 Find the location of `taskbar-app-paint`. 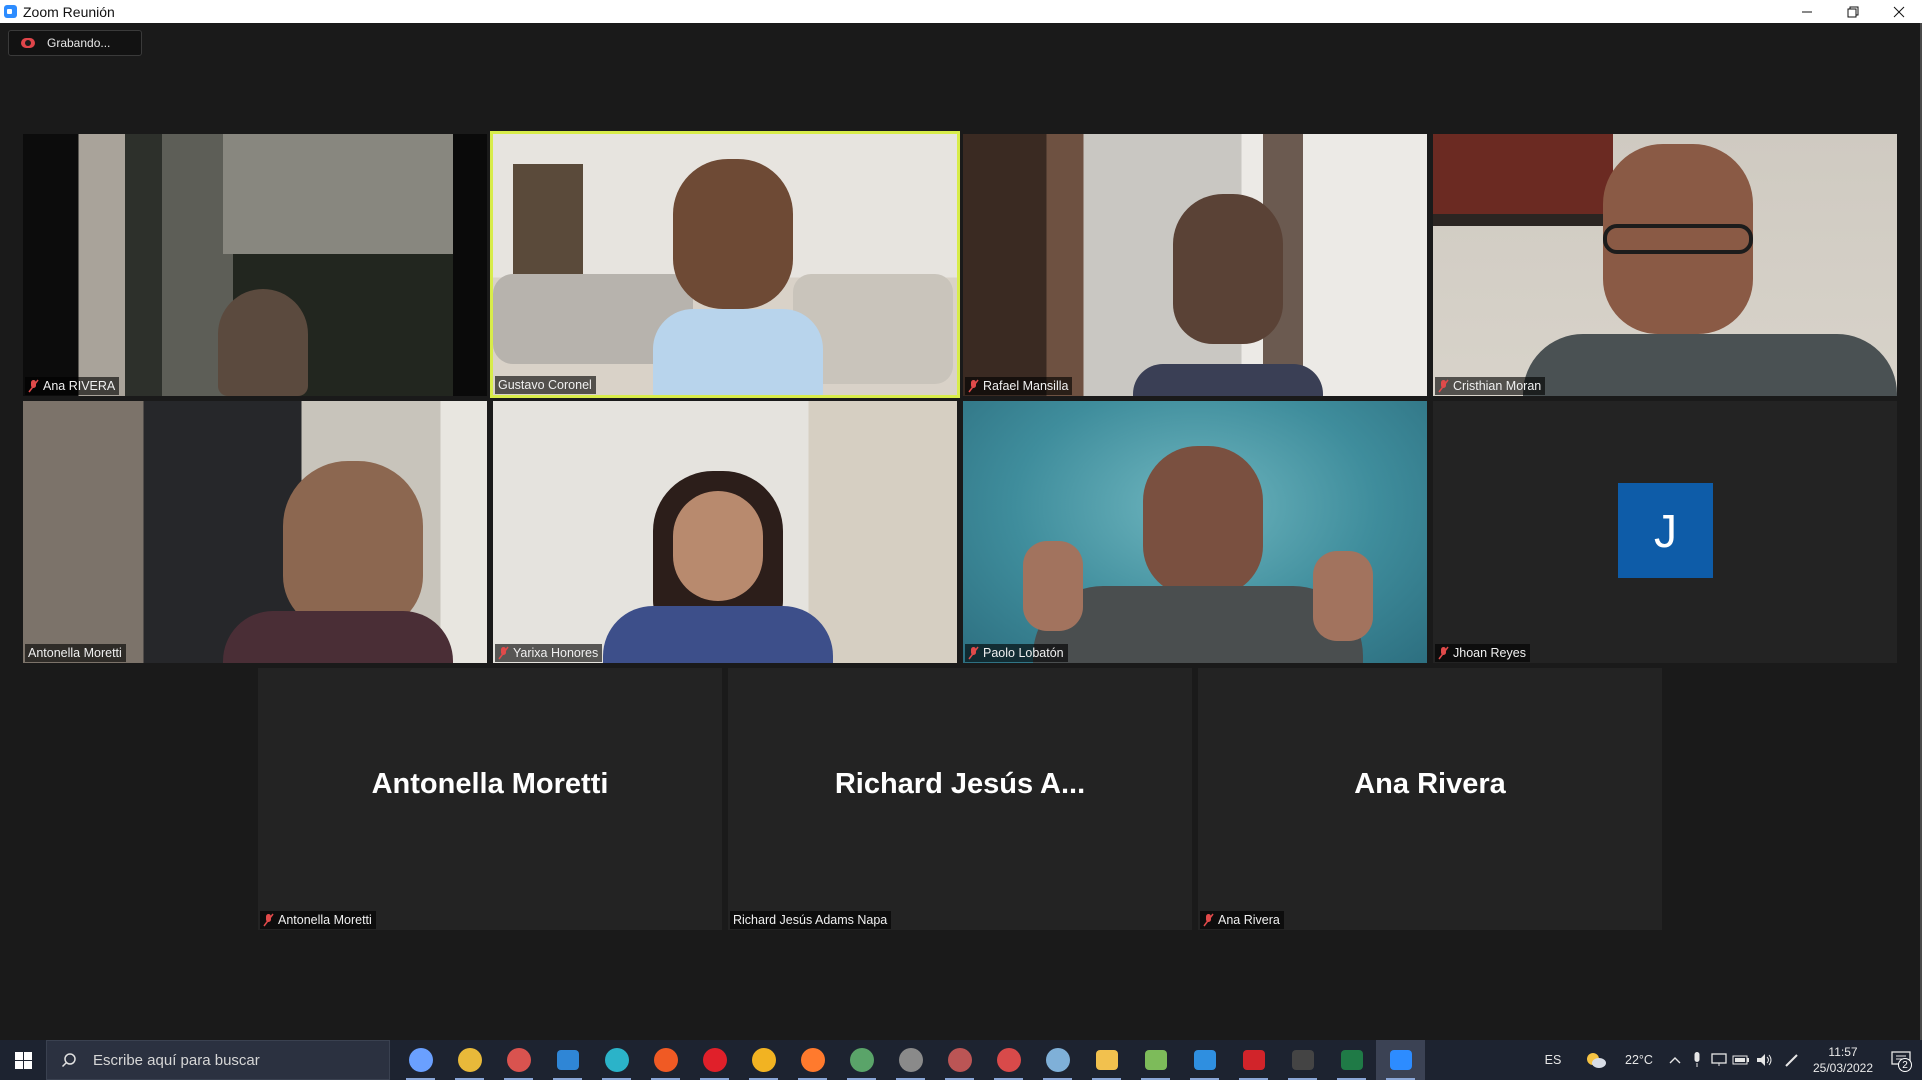

taskbar-app-paint is located at coordinates (1057, 1060).